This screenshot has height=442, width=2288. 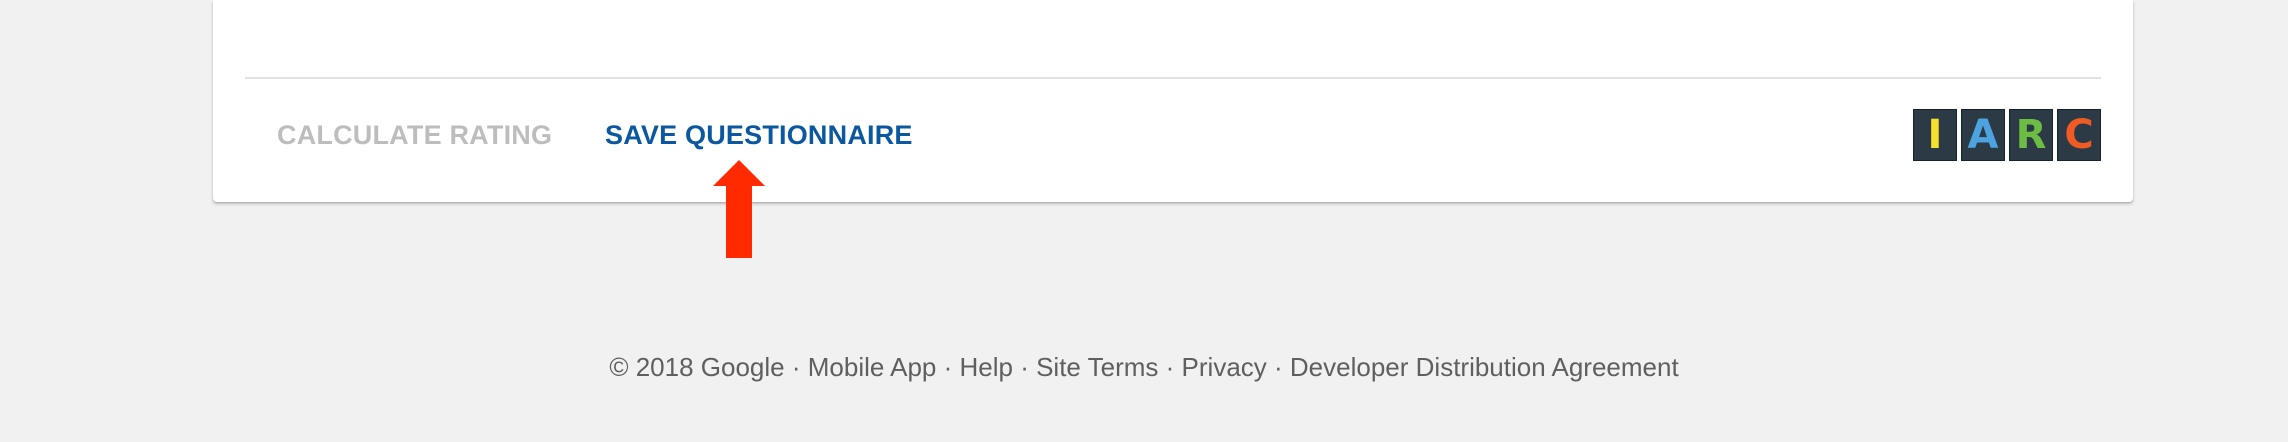 I want to click on calculate-rating-button: CALCULATE RATING, so click(x=414, y=135).